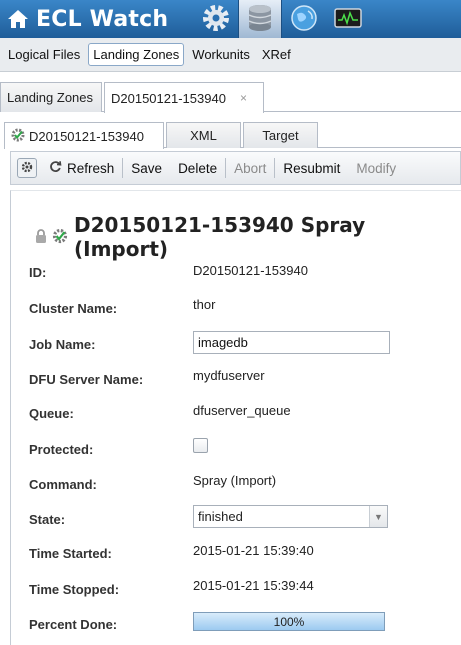 The height and width of the screenshot is (645, 461). Describe the element at coordinates (378, 516) in the screenshot. I see `chevron-down-icon: ▼` at that location.